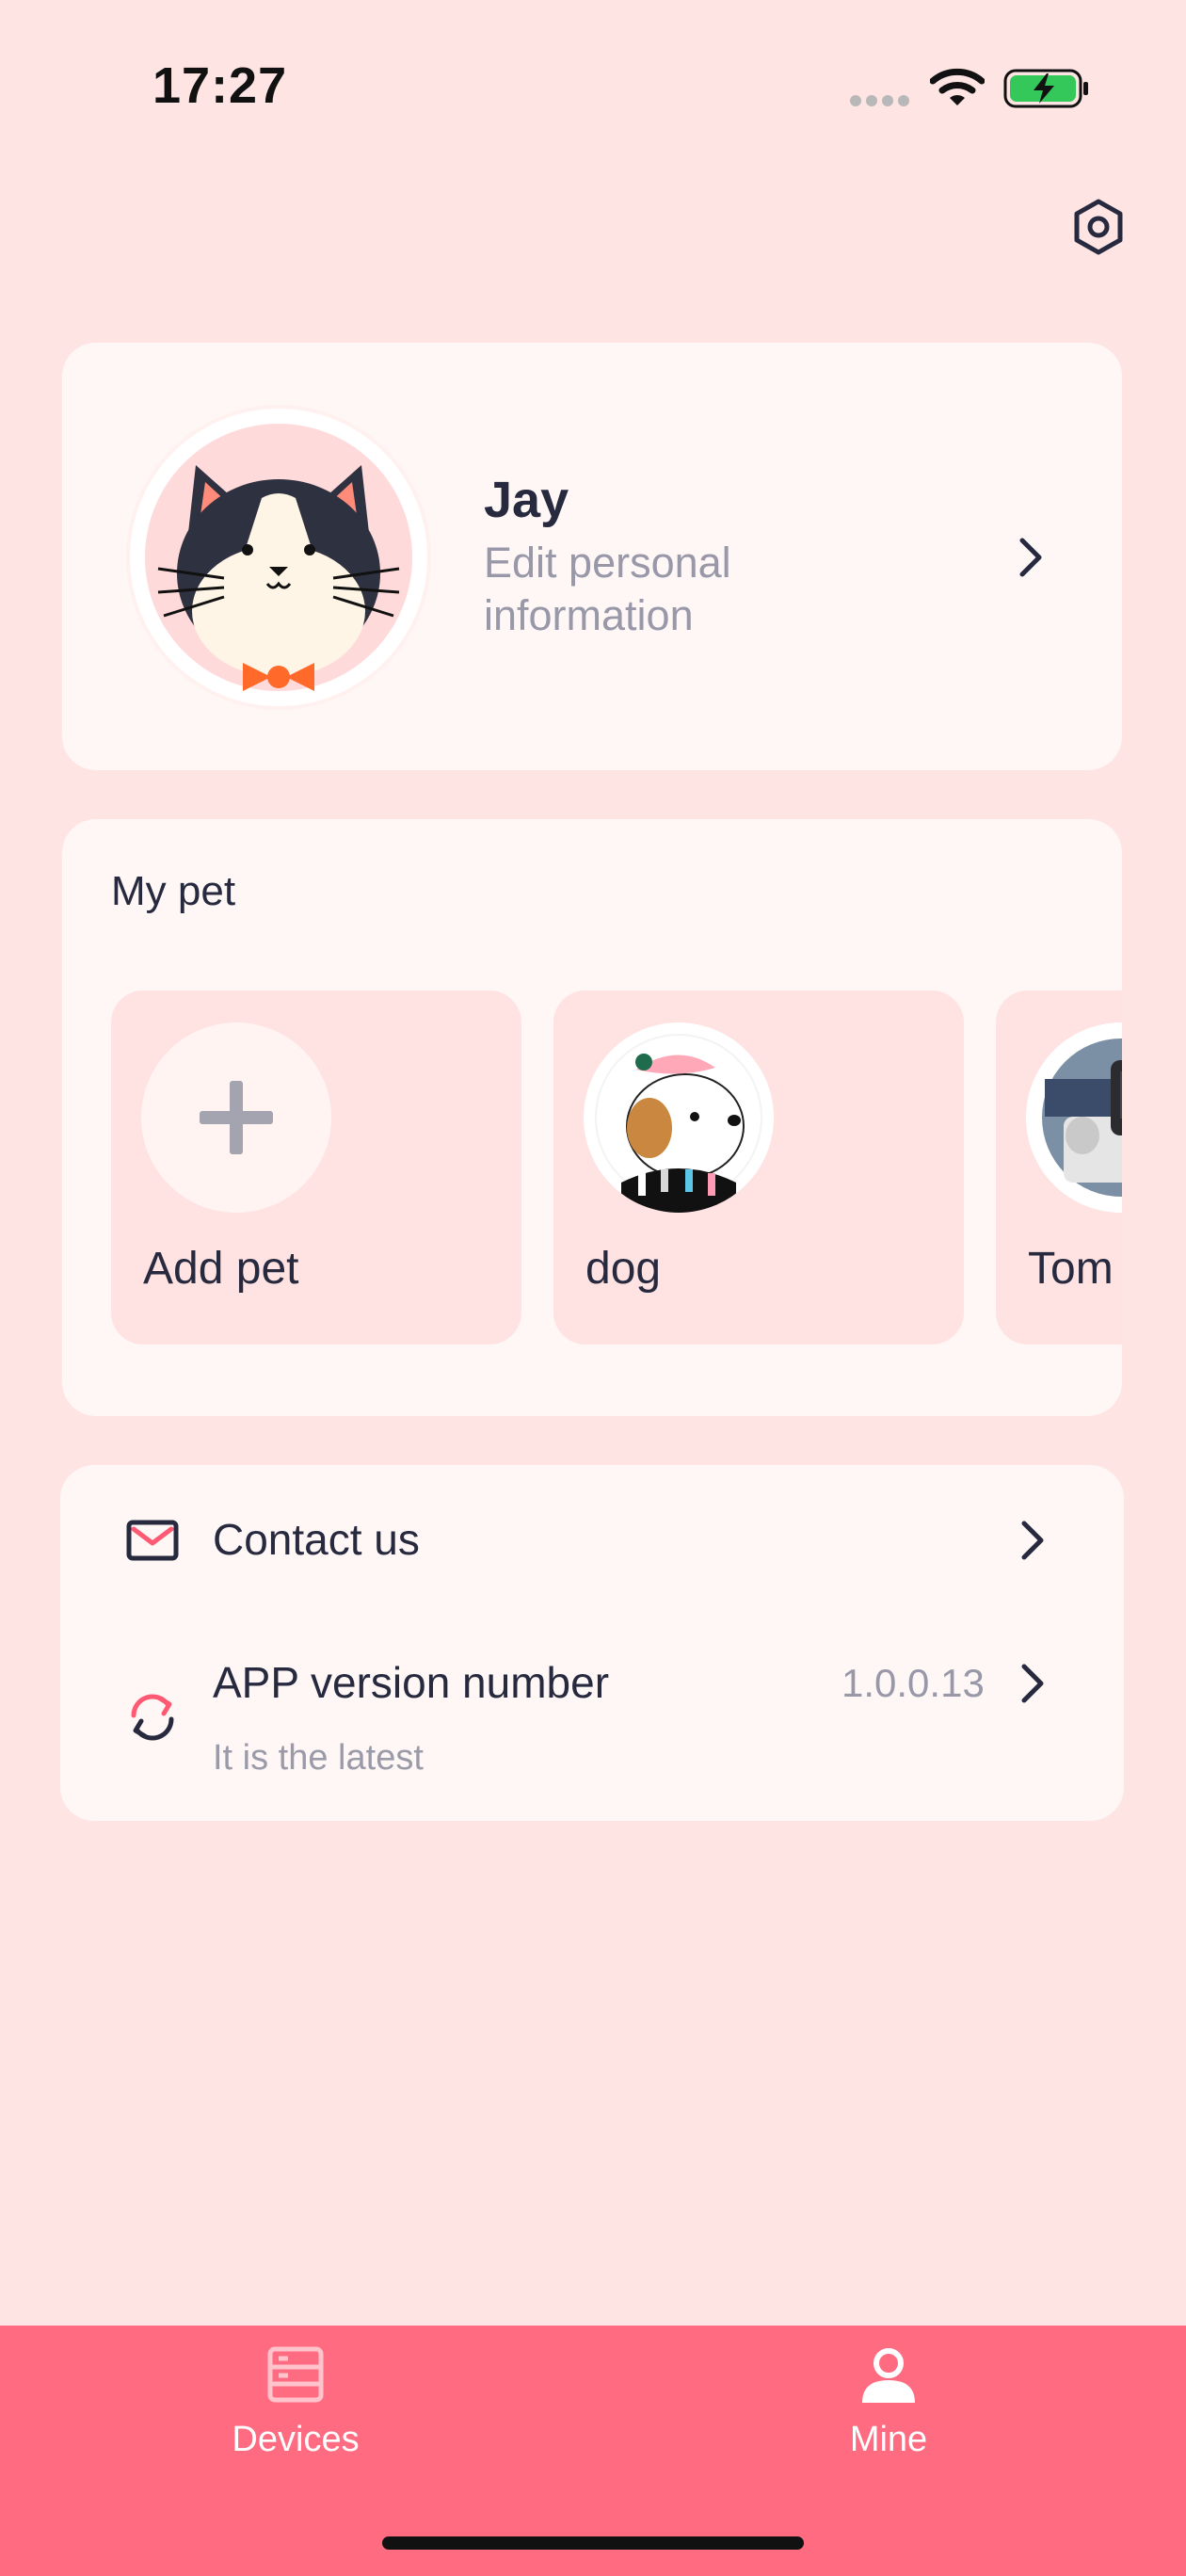  I want to click on tab-mine: Mine, so click(888, 2410).